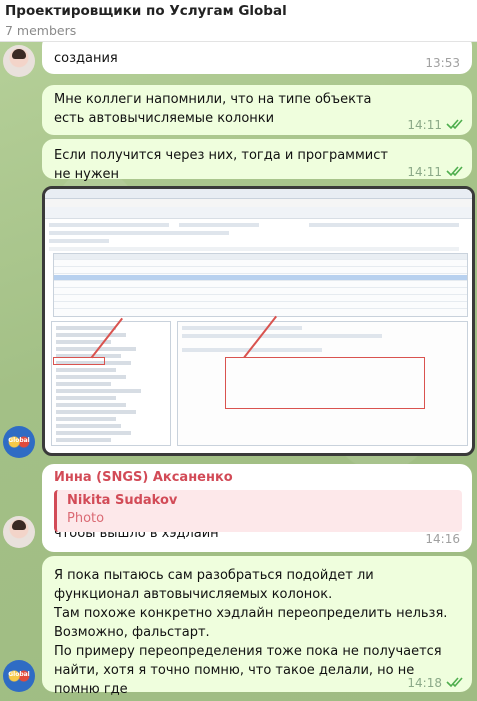  Describe the element at coordinates (442, 63) in the screenshot. I see `message-time: 13:53` at that location.